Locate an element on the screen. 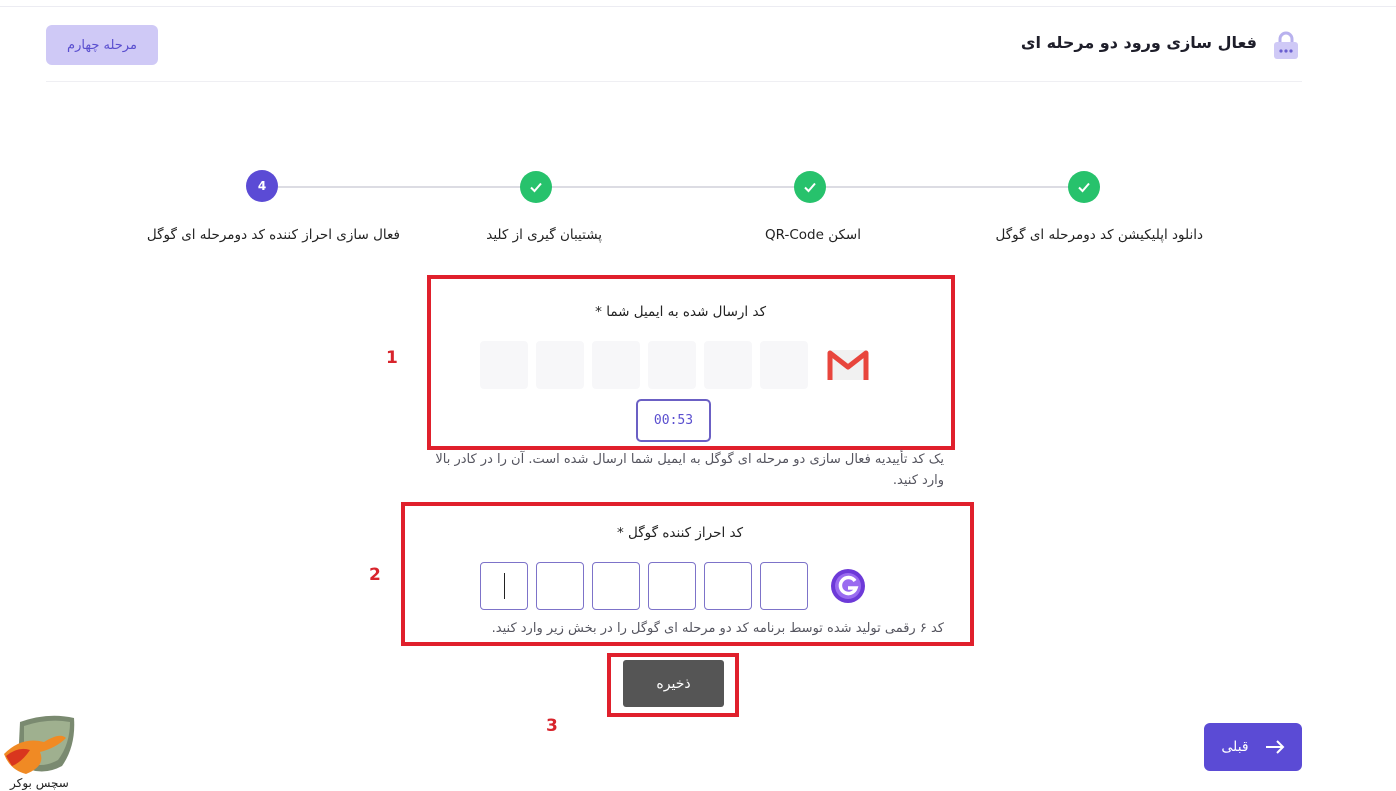 Image resolution: width=1396 pixels, height=791 pixels. google-authenticator-icon is located at coordinates (848, 586).